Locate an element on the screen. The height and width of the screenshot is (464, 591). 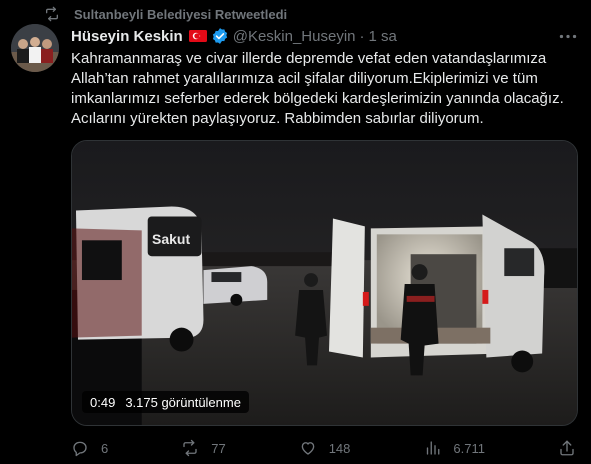
turkey-flag-icon is located at coordinates (197, 36).